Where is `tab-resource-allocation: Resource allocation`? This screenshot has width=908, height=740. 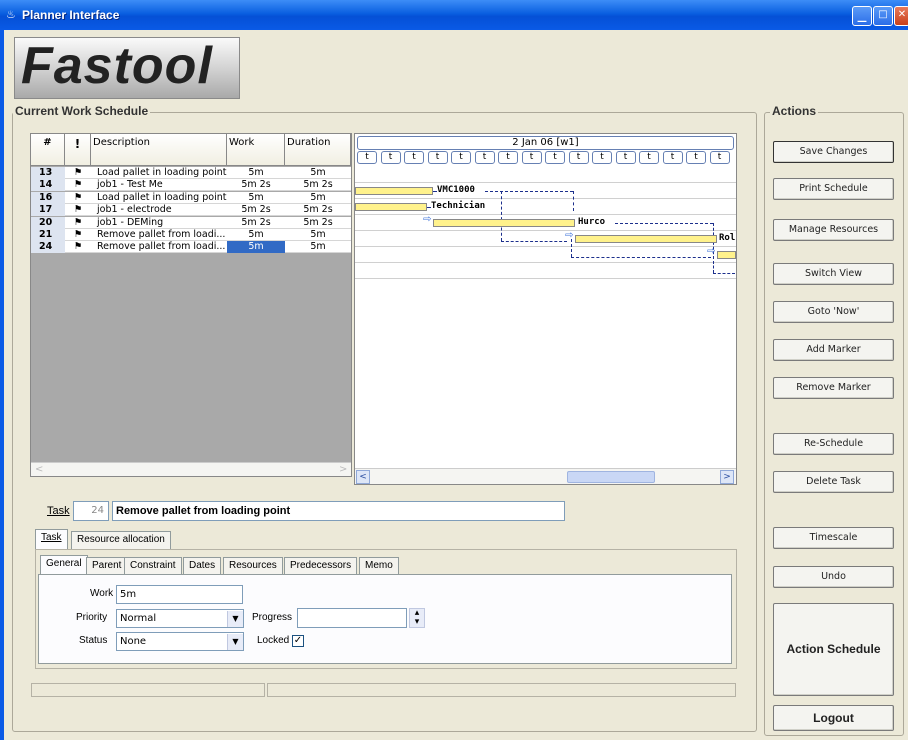
tab-resource-allocation: Resource allocation is located at coordinates (121, 540).